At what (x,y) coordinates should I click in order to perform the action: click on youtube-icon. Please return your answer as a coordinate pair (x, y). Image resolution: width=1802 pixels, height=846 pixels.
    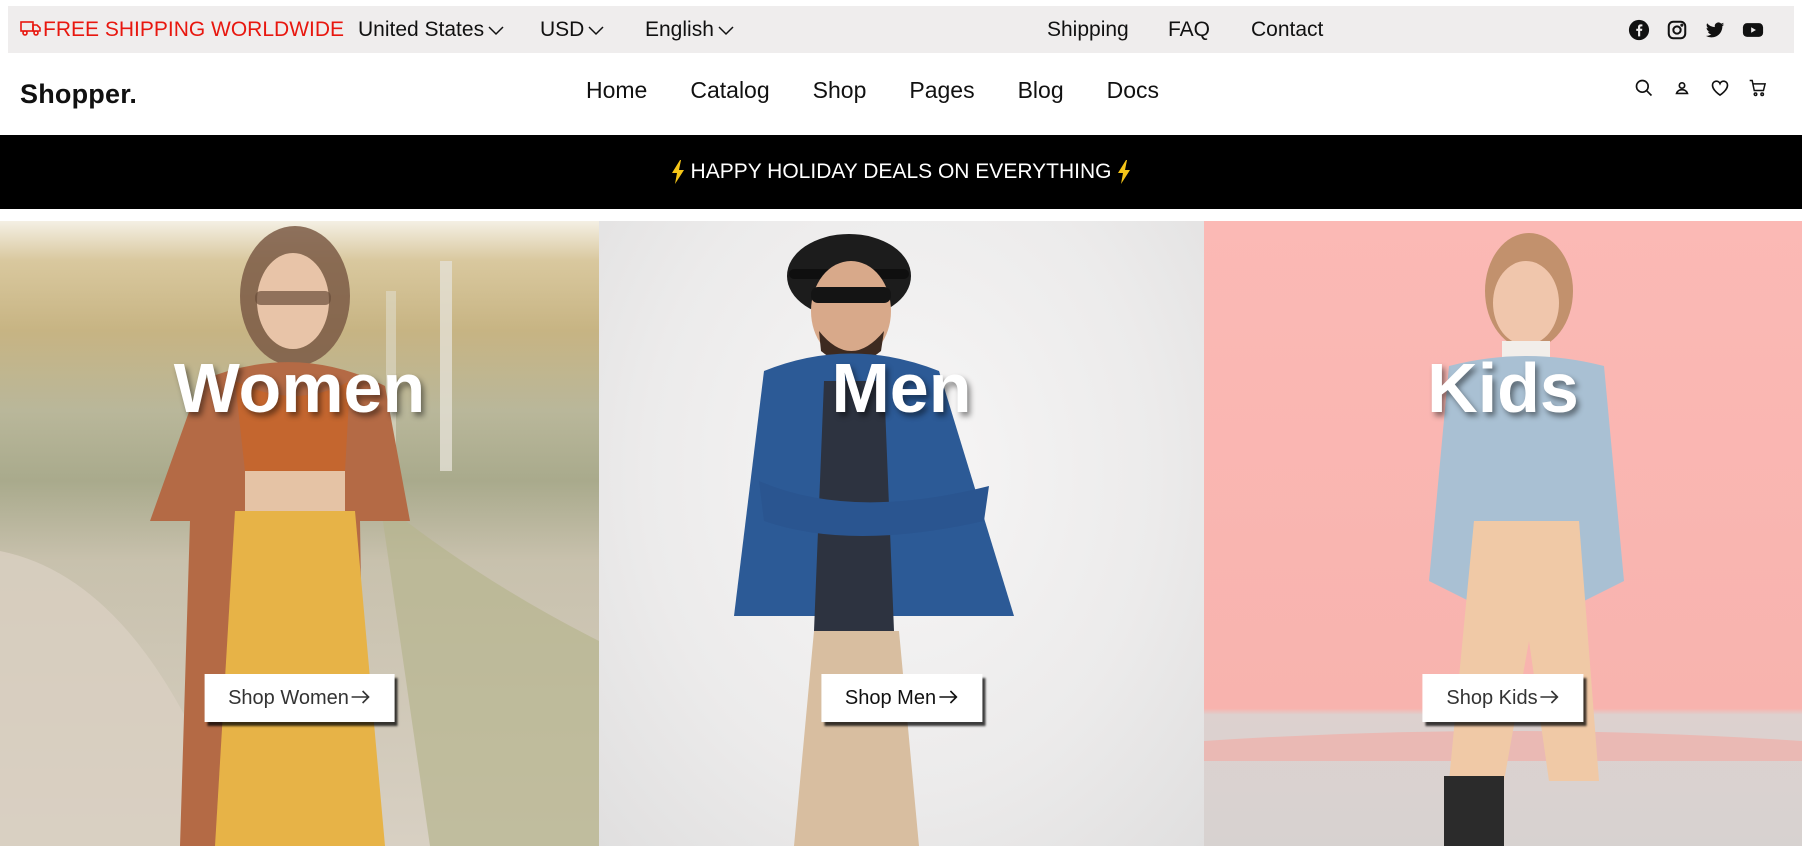
    Looking at the image, I should click on (1753, 30).